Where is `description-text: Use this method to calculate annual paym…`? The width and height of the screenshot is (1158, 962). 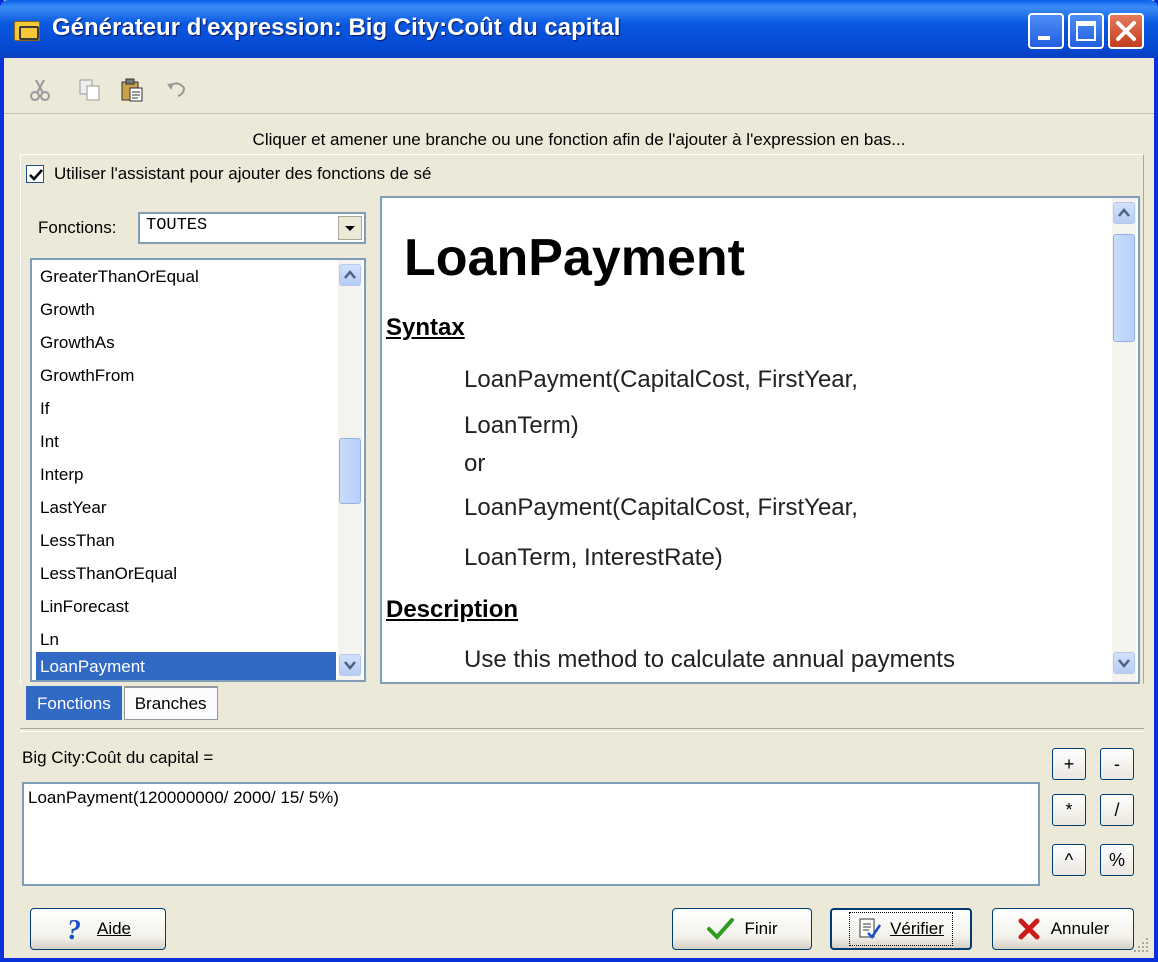
description-text: Use this method to calculate annual paym… is located at coordinates (709, 659).